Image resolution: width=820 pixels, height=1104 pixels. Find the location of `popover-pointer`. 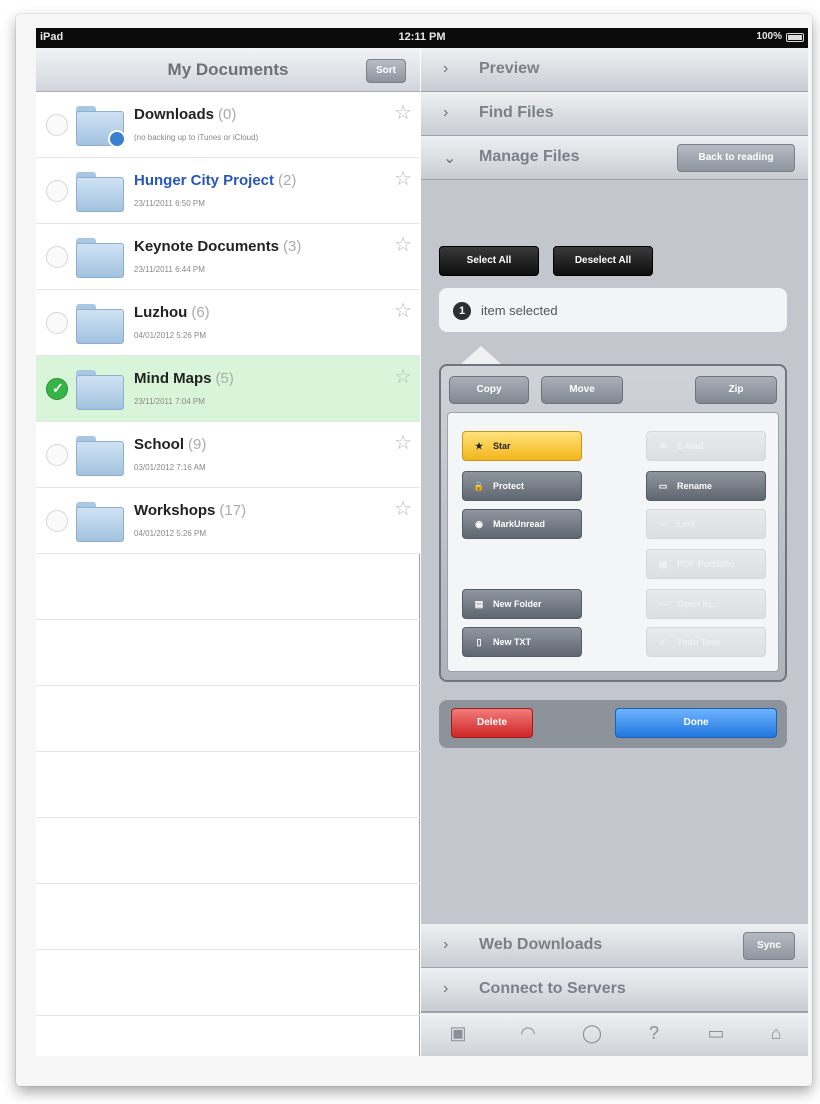

popover-pointer is located at coordinates (481, 355).